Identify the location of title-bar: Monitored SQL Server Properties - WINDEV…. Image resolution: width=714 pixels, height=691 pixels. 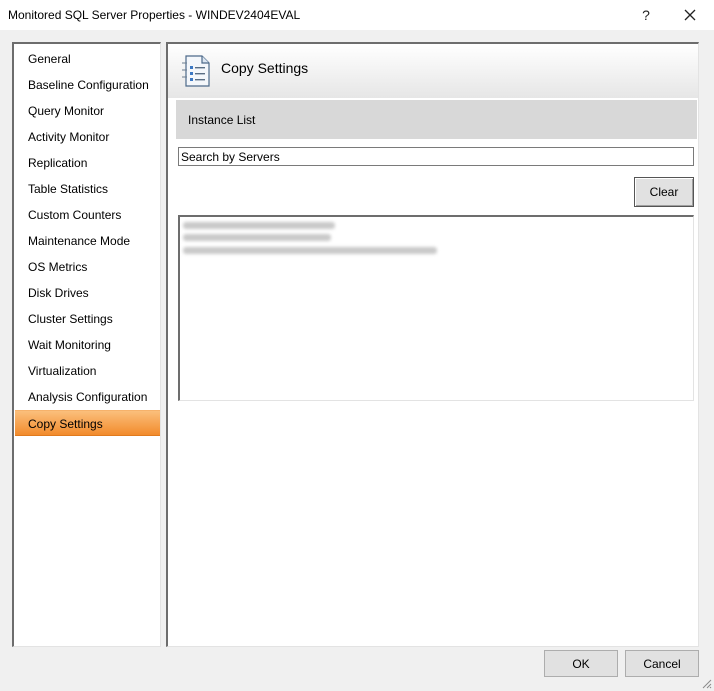
(357, 15).